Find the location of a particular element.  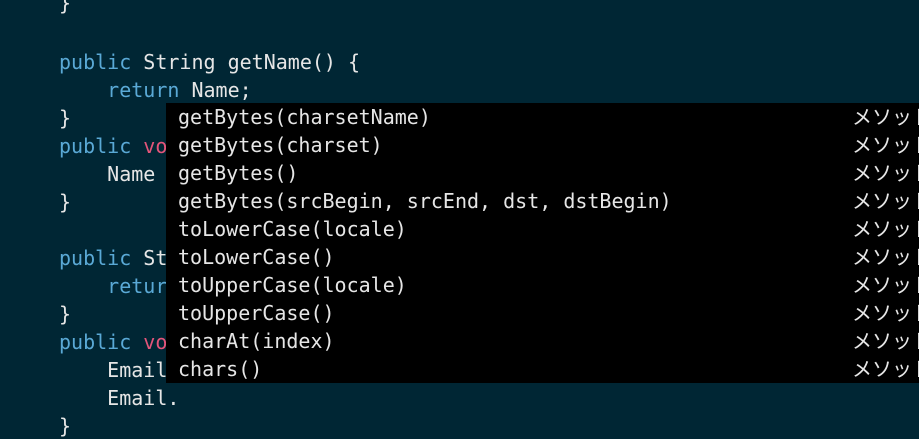

completion-item-label: getBytes() is located at coordinates (238, 173).